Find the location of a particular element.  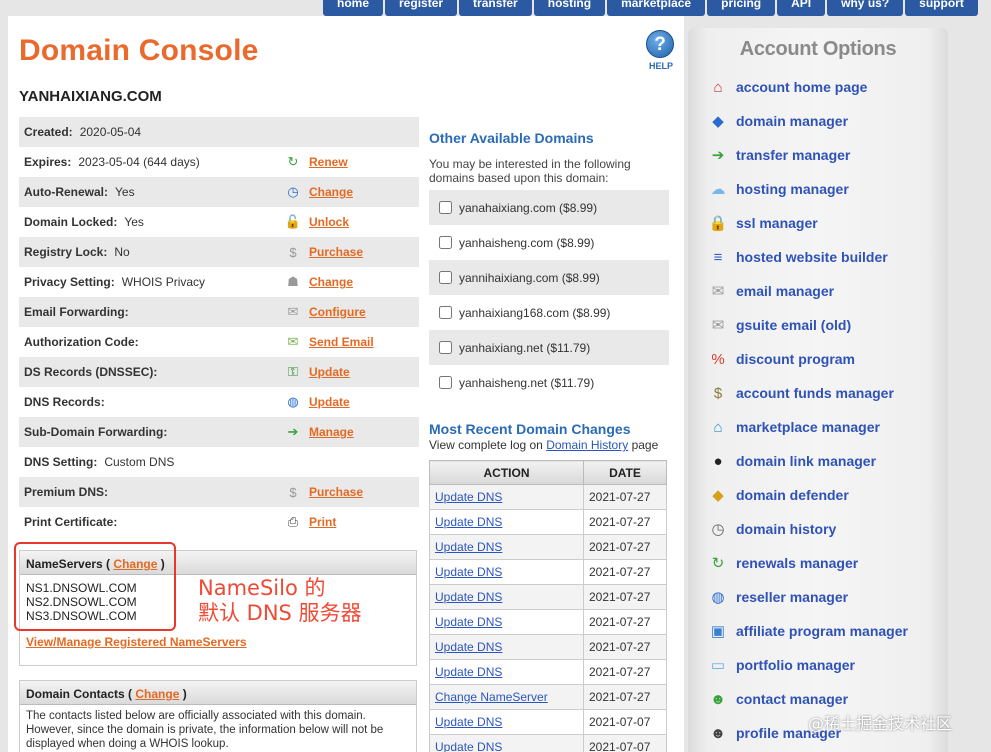

account-option-label: hosting manager is located at coordinates (792, 189).